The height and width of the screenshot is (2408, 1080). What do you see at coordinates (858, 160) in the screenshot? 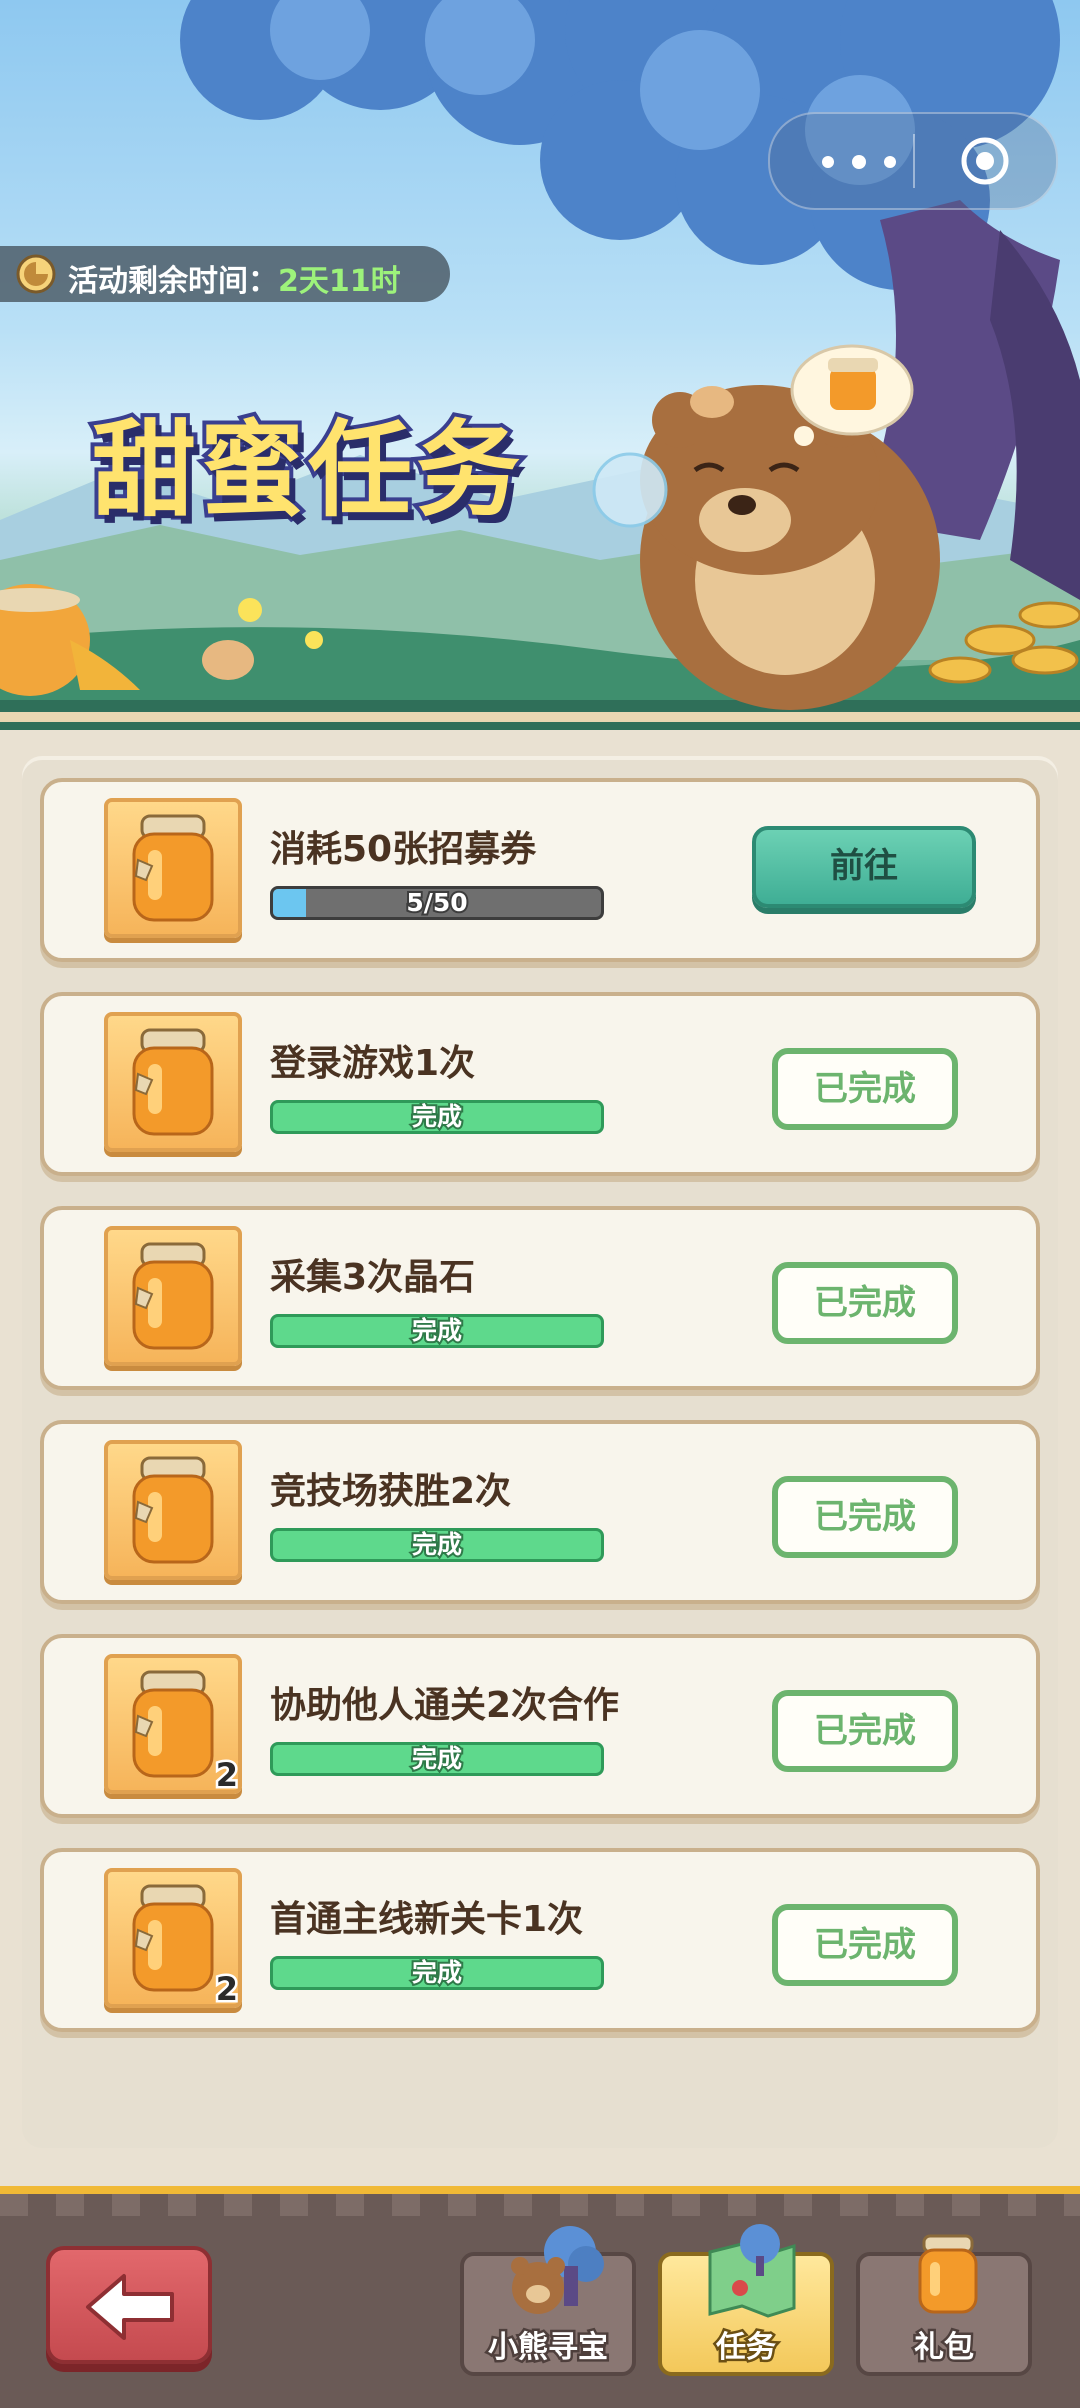
I see `more-dots-icon` at bounding box center [858, 160].